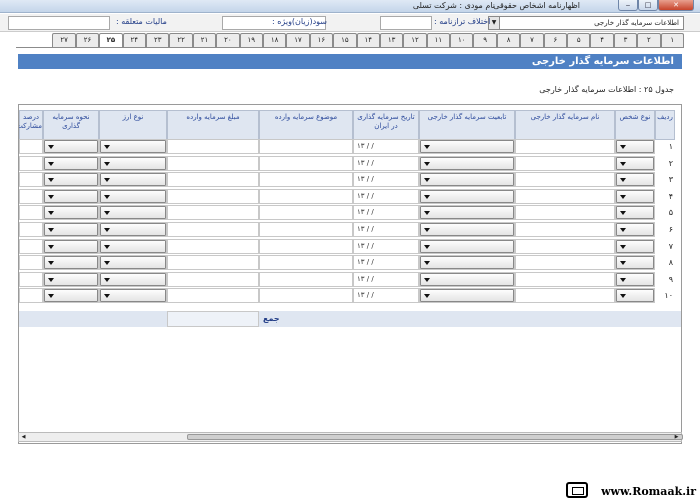  What do you see at coordinates (23, 437) in the screenshot?
I see `scroll-left-icon: ◀` at bounding box center [23, 437].